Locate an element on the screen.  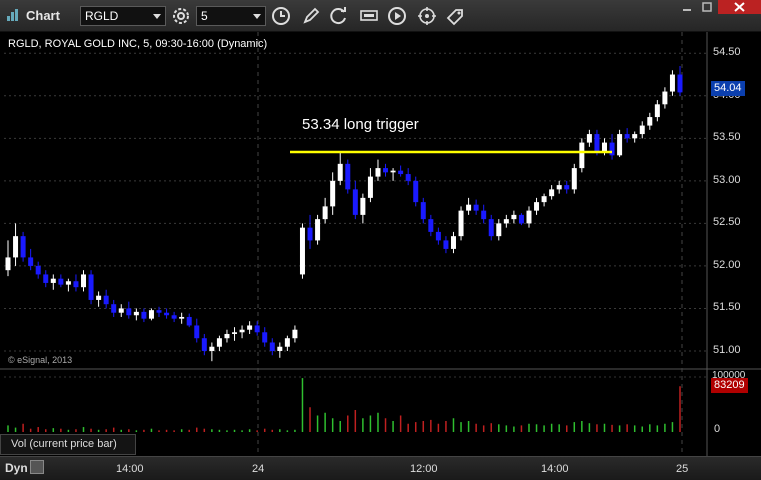
volume-axis-zero: 0 is located at coordinates (717, 429).